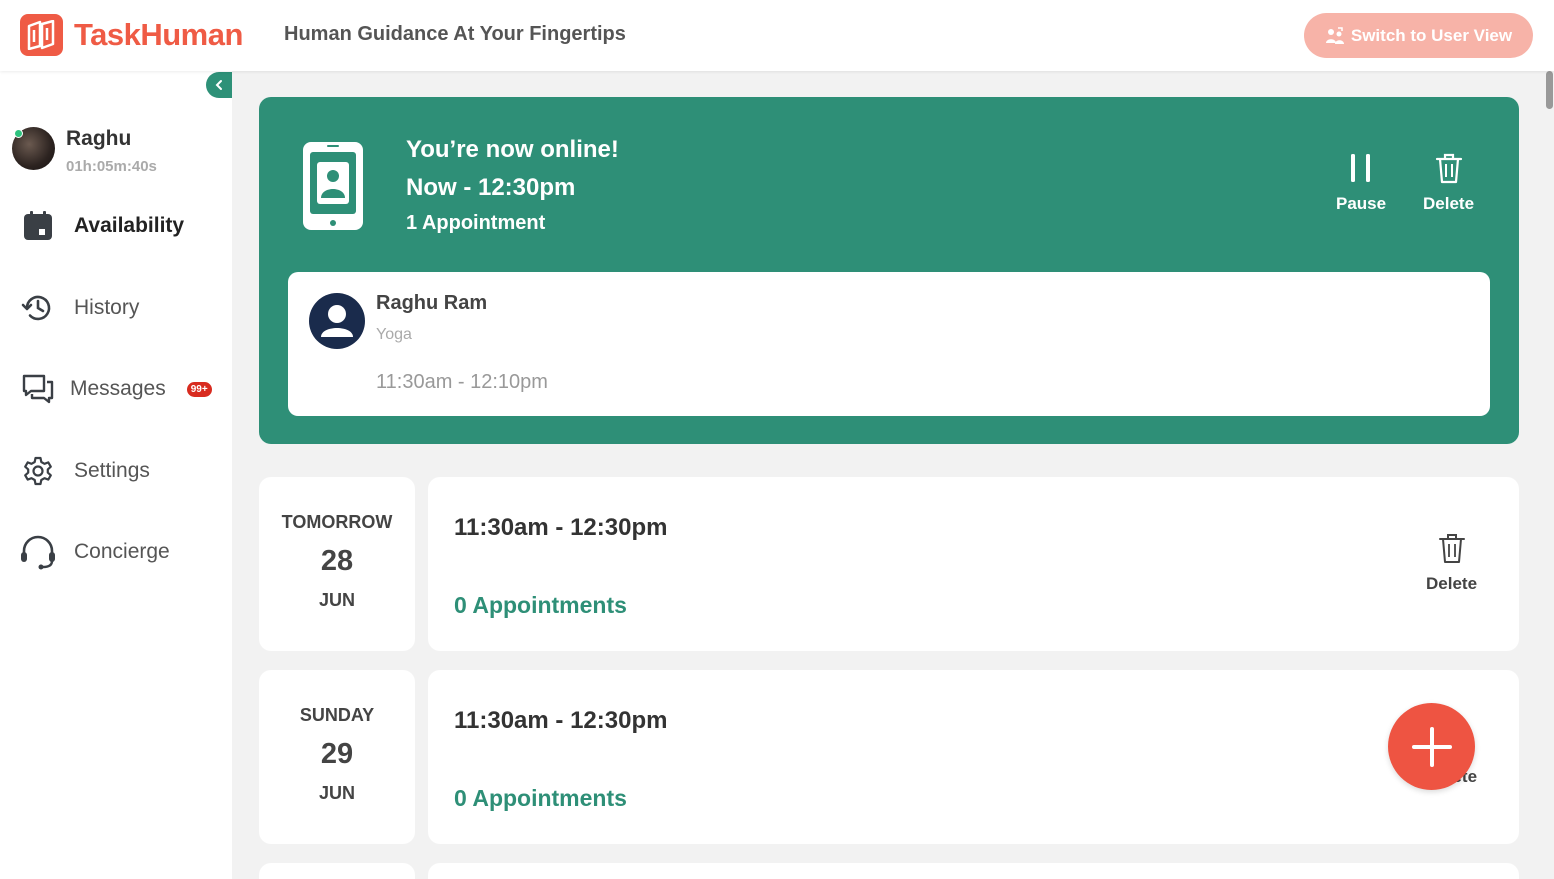 The image size is (1554, 879). What do you see at coordinates (158, 34) in the screenshot?
I see `brand-name: TaskHuman` at bounding box center [158, 34].